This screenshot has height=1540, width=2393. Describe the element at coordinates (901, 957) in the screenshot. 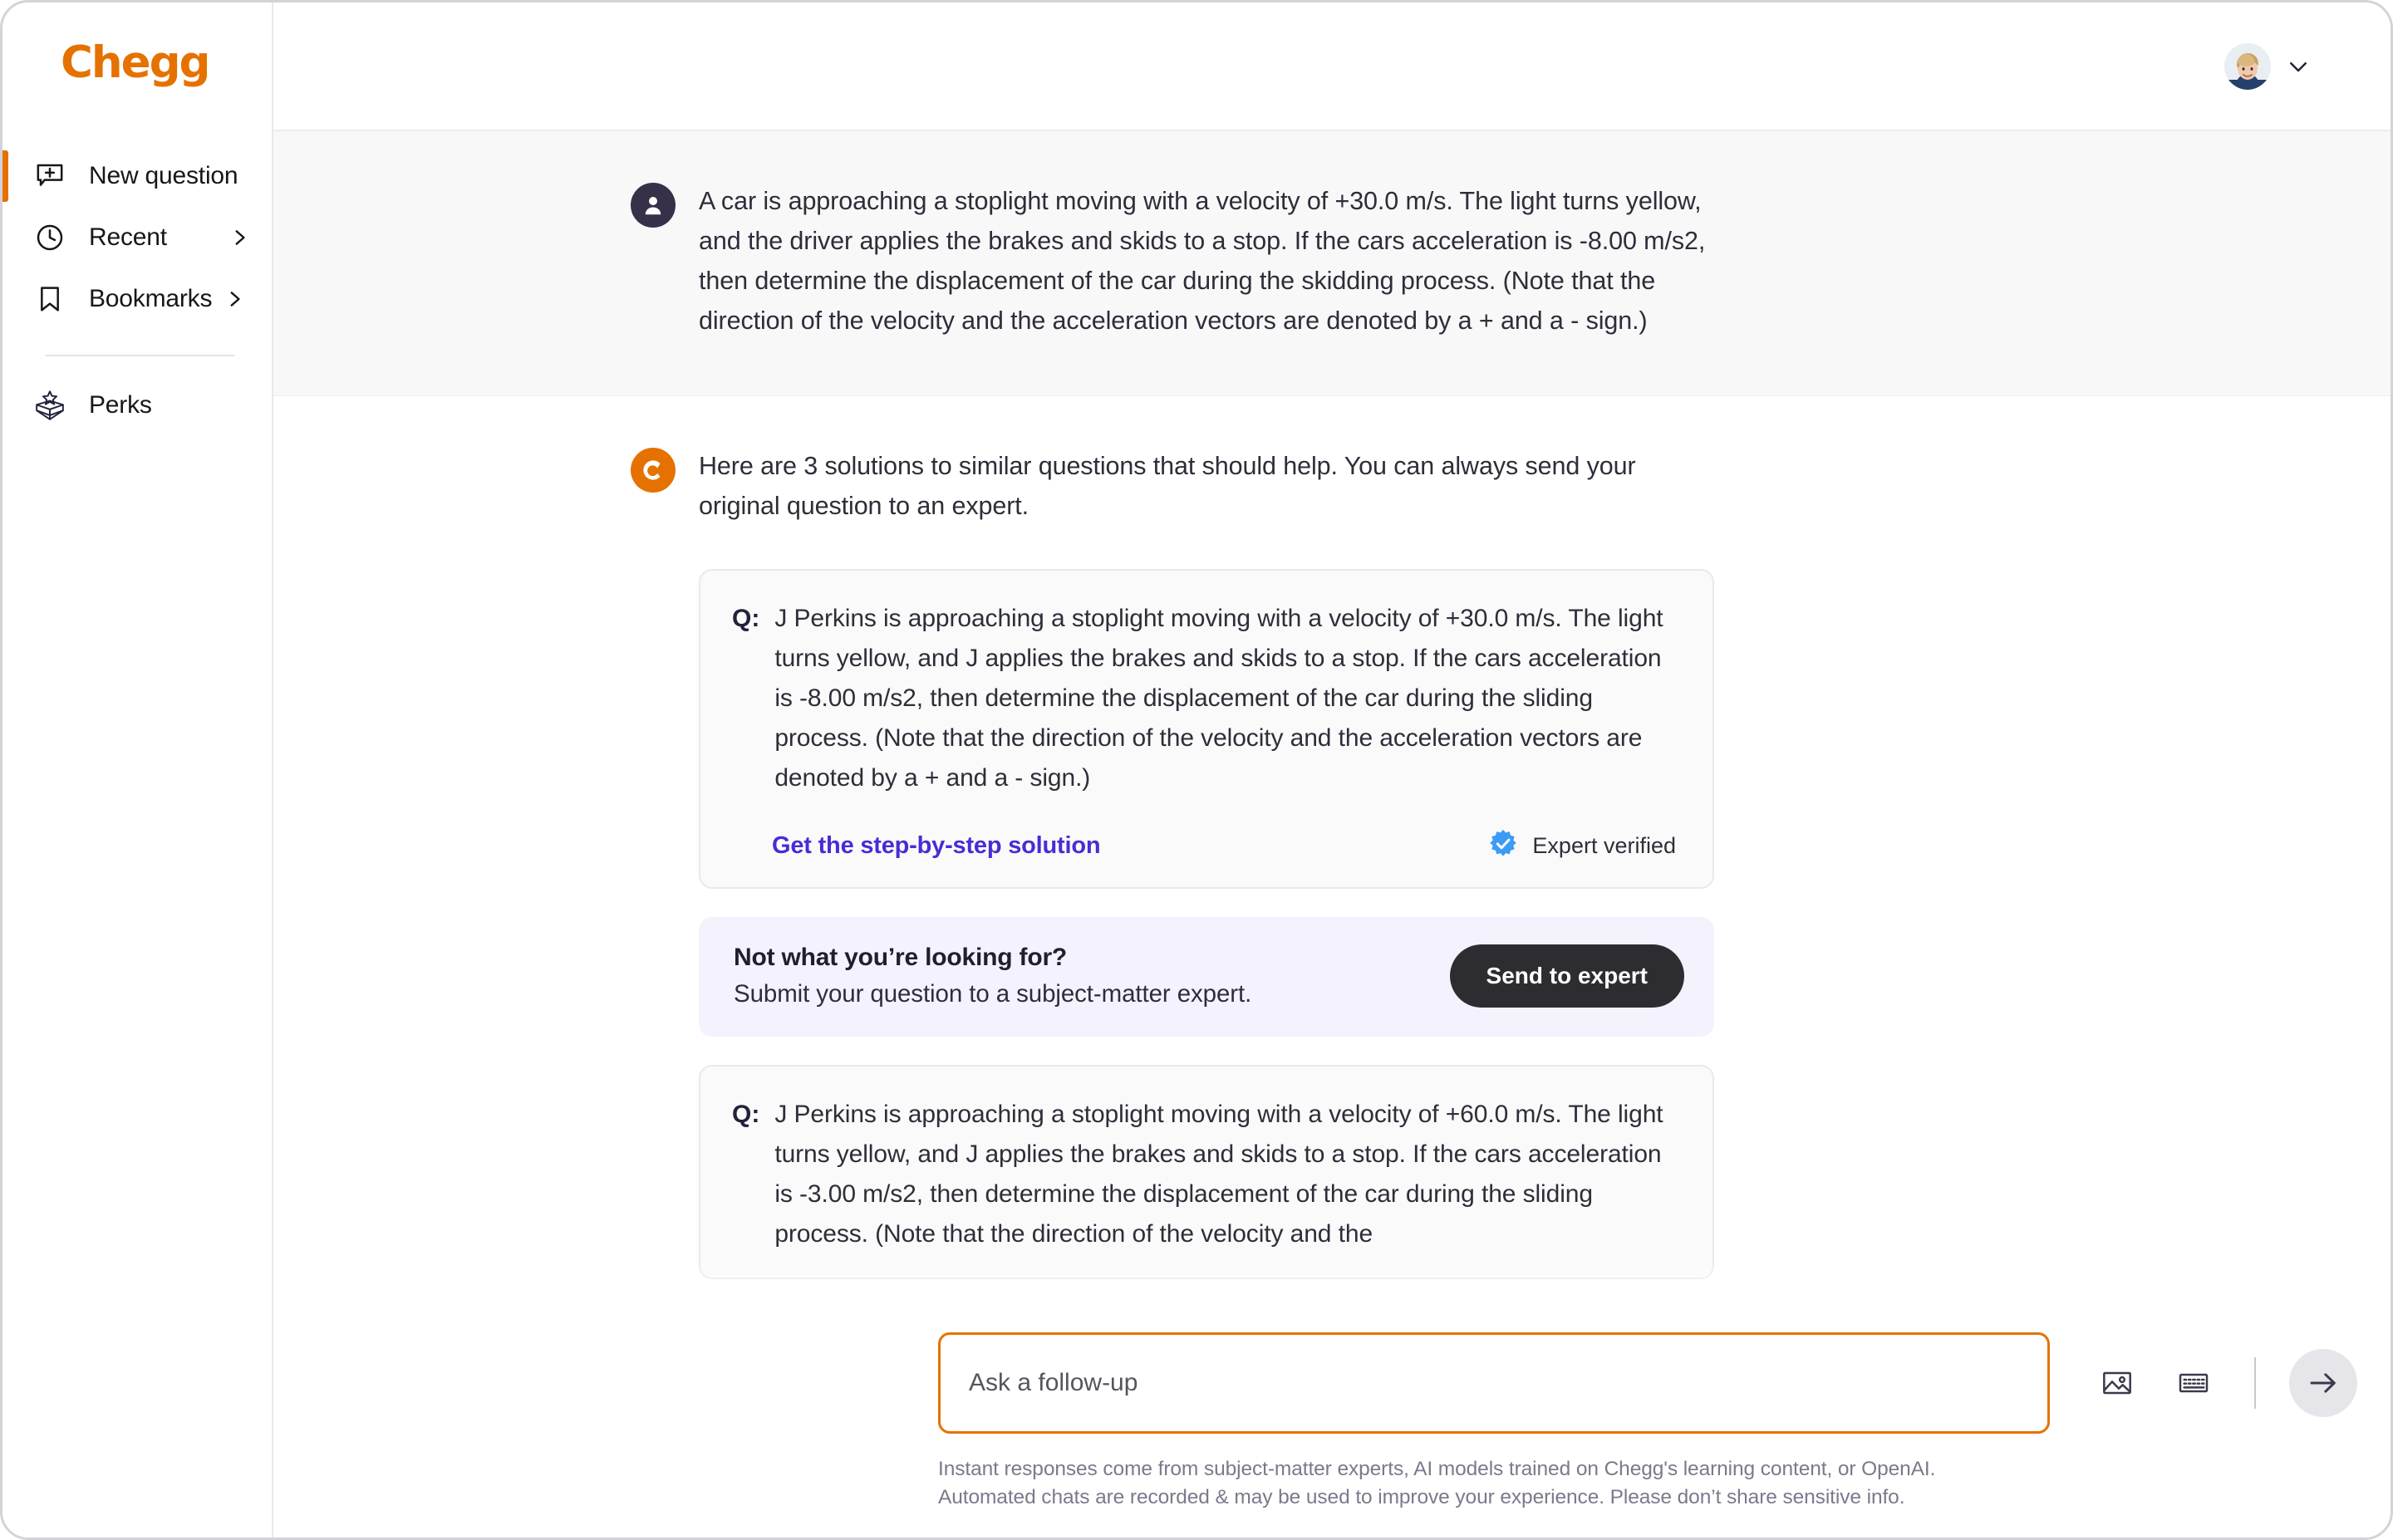

I see `expert-panel-title: Not what you’re looking for?` at that location.